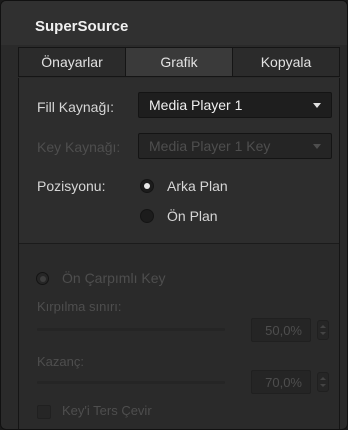 This screenshot has height=430, width=348. I want to click on fill-source-dropdown: Media Player 1, so click(235, 105).